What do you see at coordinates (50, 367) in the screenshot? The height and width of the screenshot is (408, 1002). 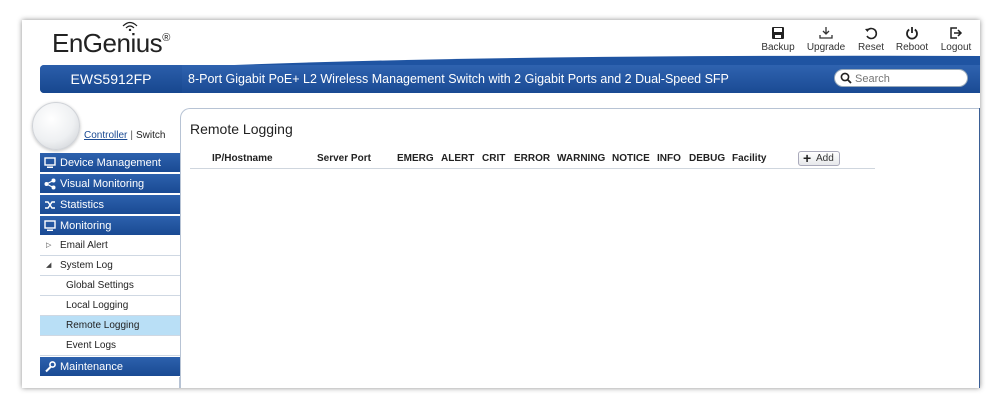 I see `wrench-icon` at bounding box center [50, 367].